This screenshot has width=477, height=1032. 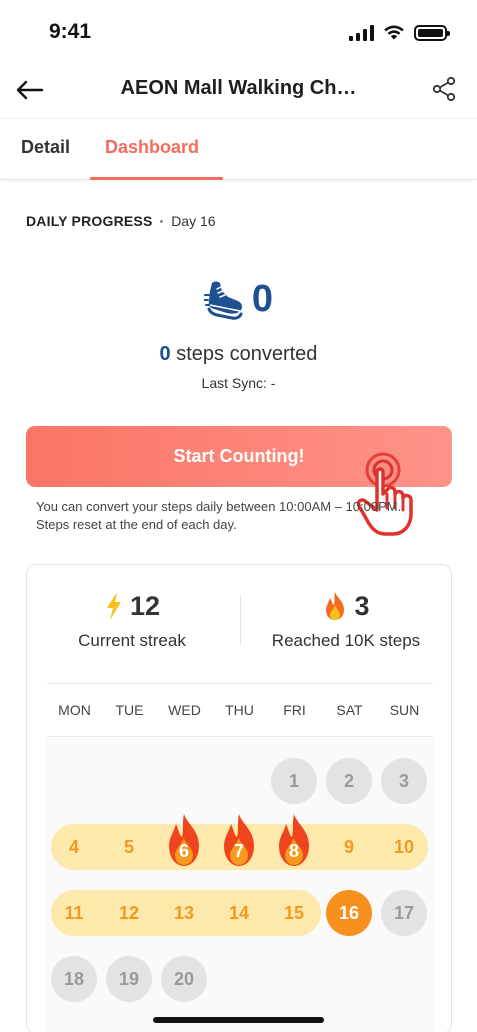 What do you see at coordinates (183, 850) in the screenshot?
I see `calendar-day-number: 6` at bounding box center [183, 850].